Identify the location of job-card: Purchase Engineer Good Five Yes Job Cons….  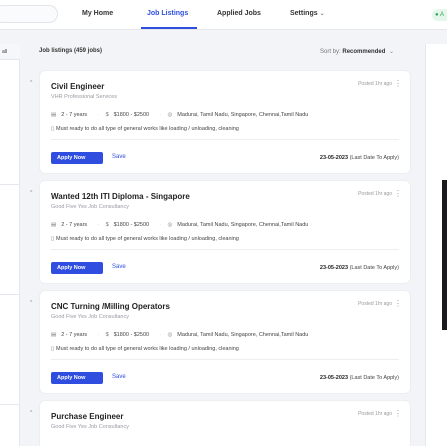
(225, 423).